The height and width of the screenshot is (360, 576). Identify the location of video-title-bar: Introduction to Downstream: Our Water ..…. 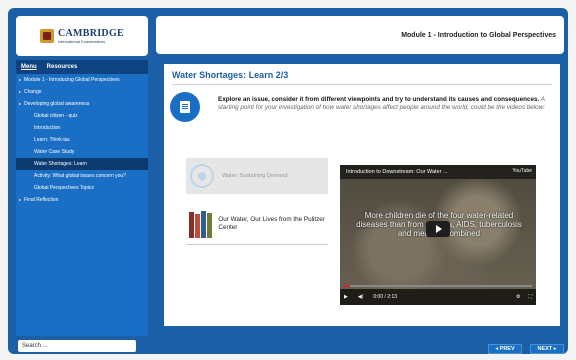
(438, 172).